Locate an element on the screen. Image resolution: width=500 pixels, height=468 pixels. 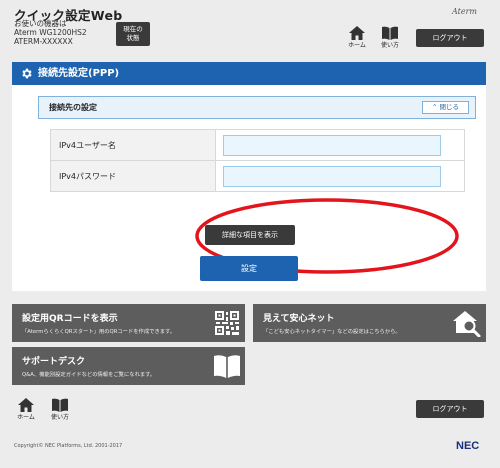
section-header: 接続先設定(PPP) is located at coordinates (249, 73).